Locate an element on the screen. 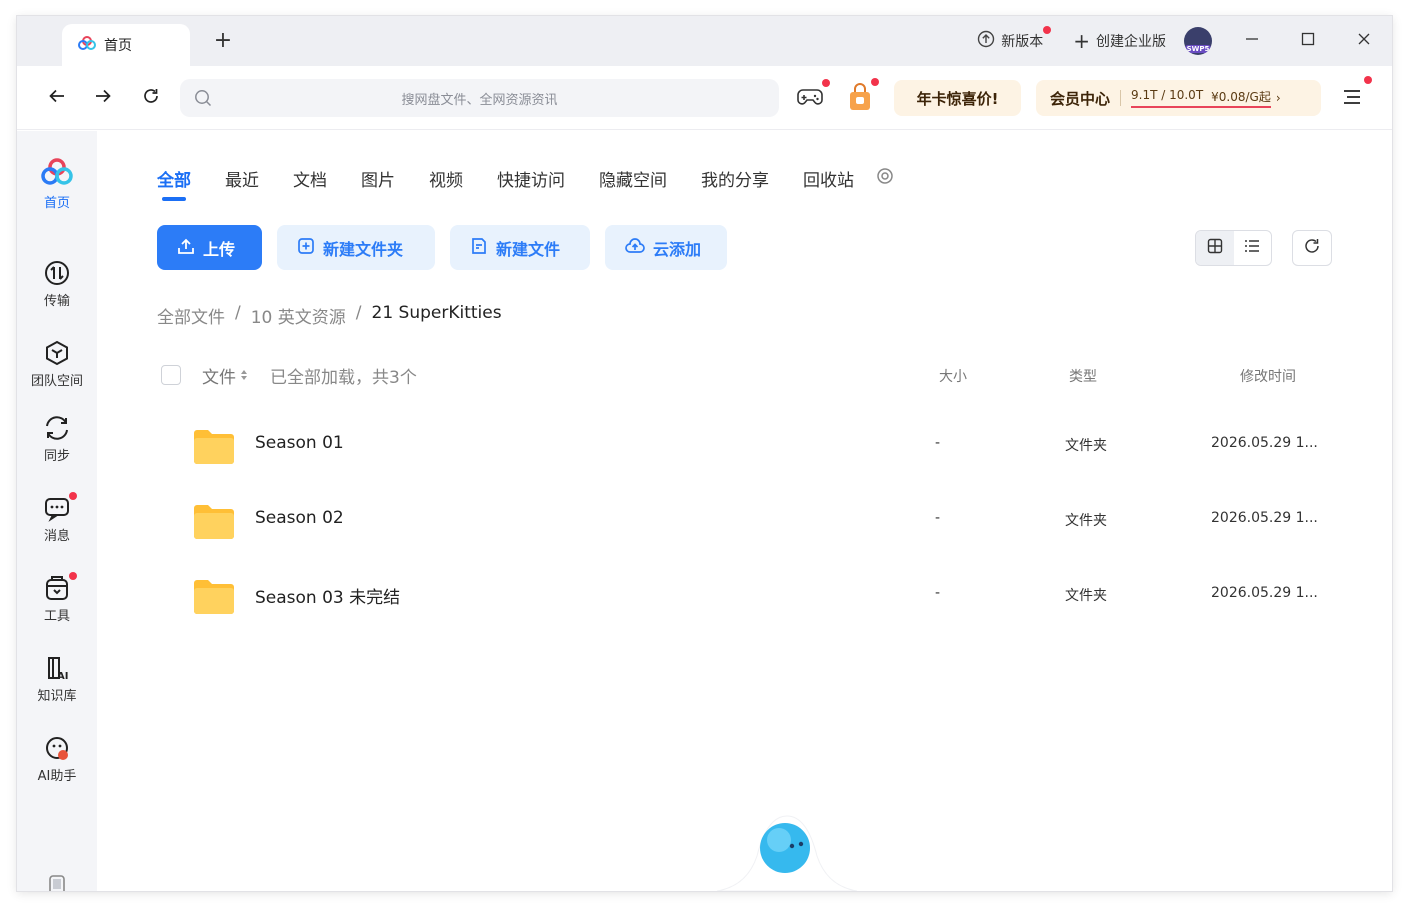 This screenshot has width=1412, height=913. cloud-add-label: 云添加 is located at coordinates (677, 249).